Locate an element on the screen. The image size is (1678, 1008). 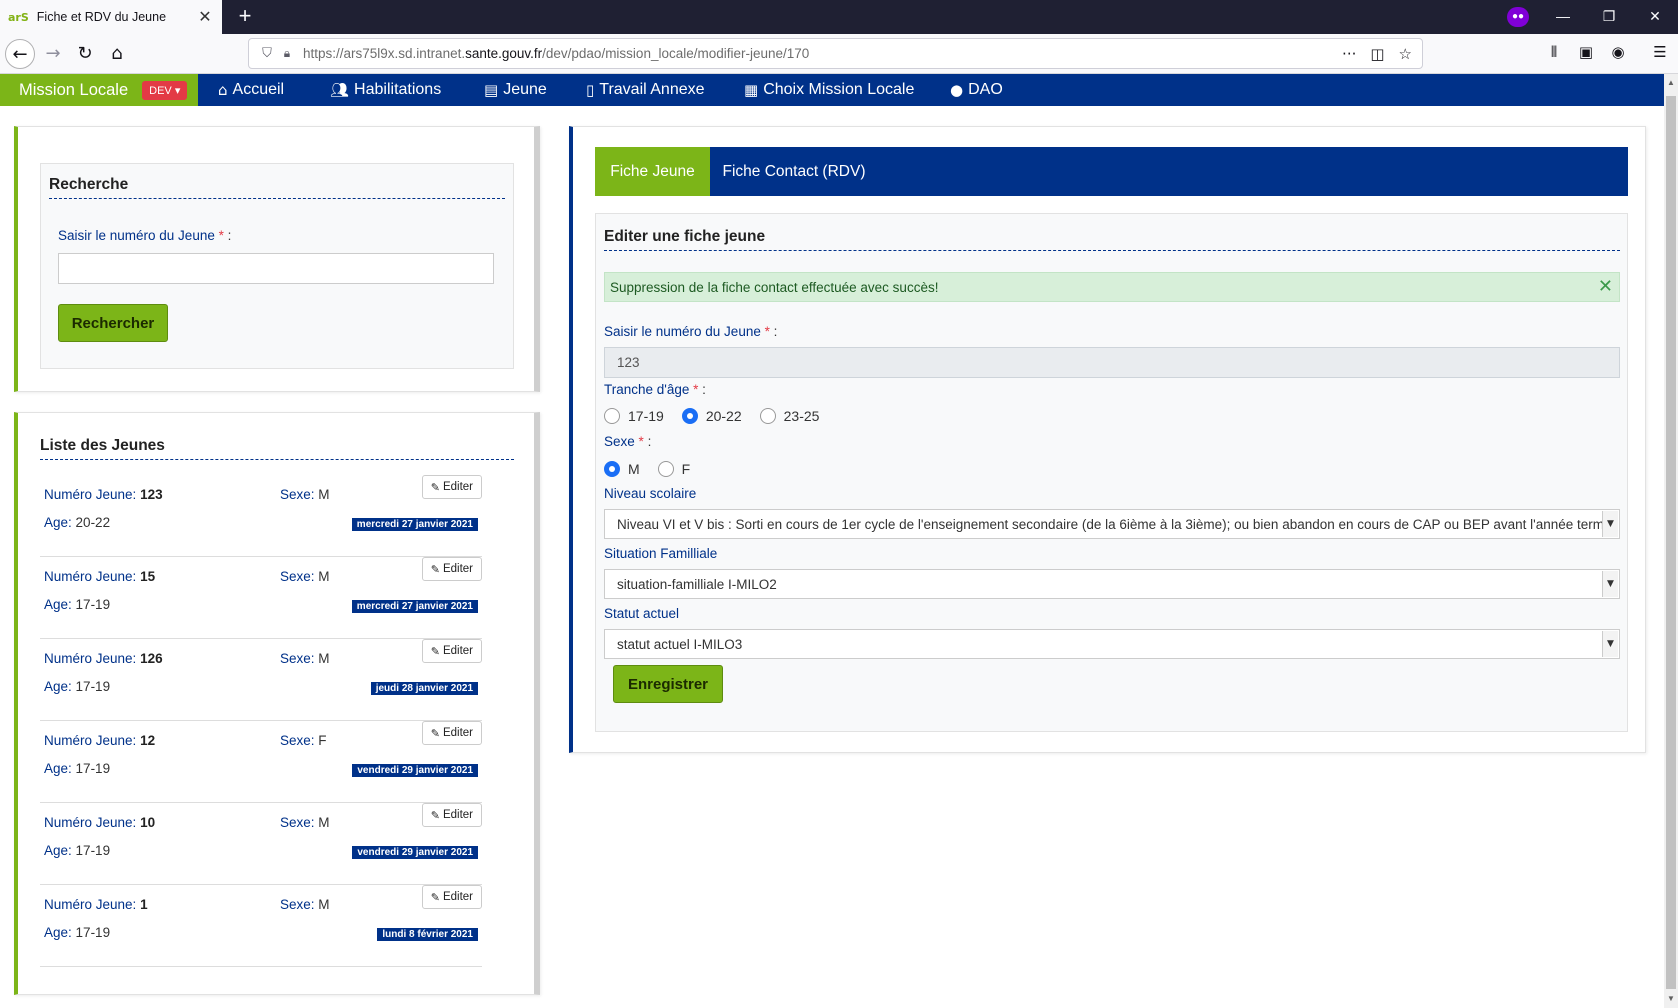
pocket-icon: ◫ is located at coordinates (1377, 54).